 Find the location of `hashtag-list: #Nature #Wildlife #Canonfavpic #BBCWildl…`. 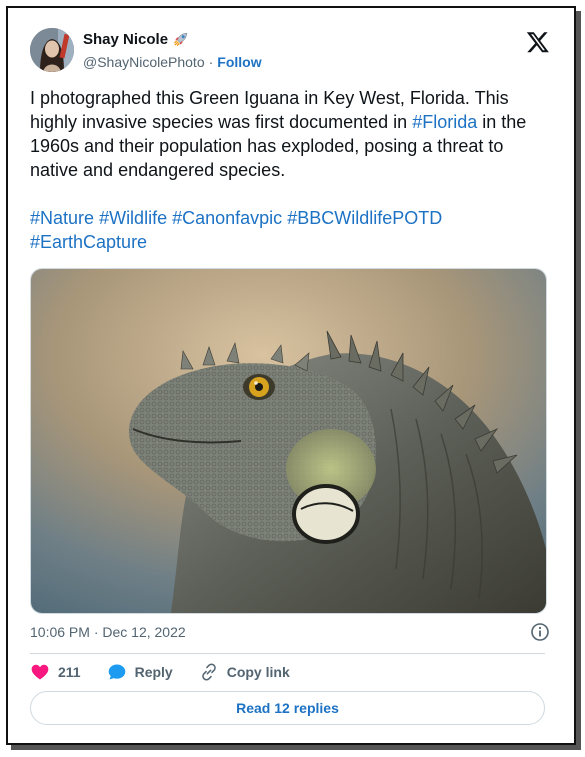

hashtag-list: #Nature #Wildlife #Canonfavpic #BBCWildl… is located at coordinates (290, 230).